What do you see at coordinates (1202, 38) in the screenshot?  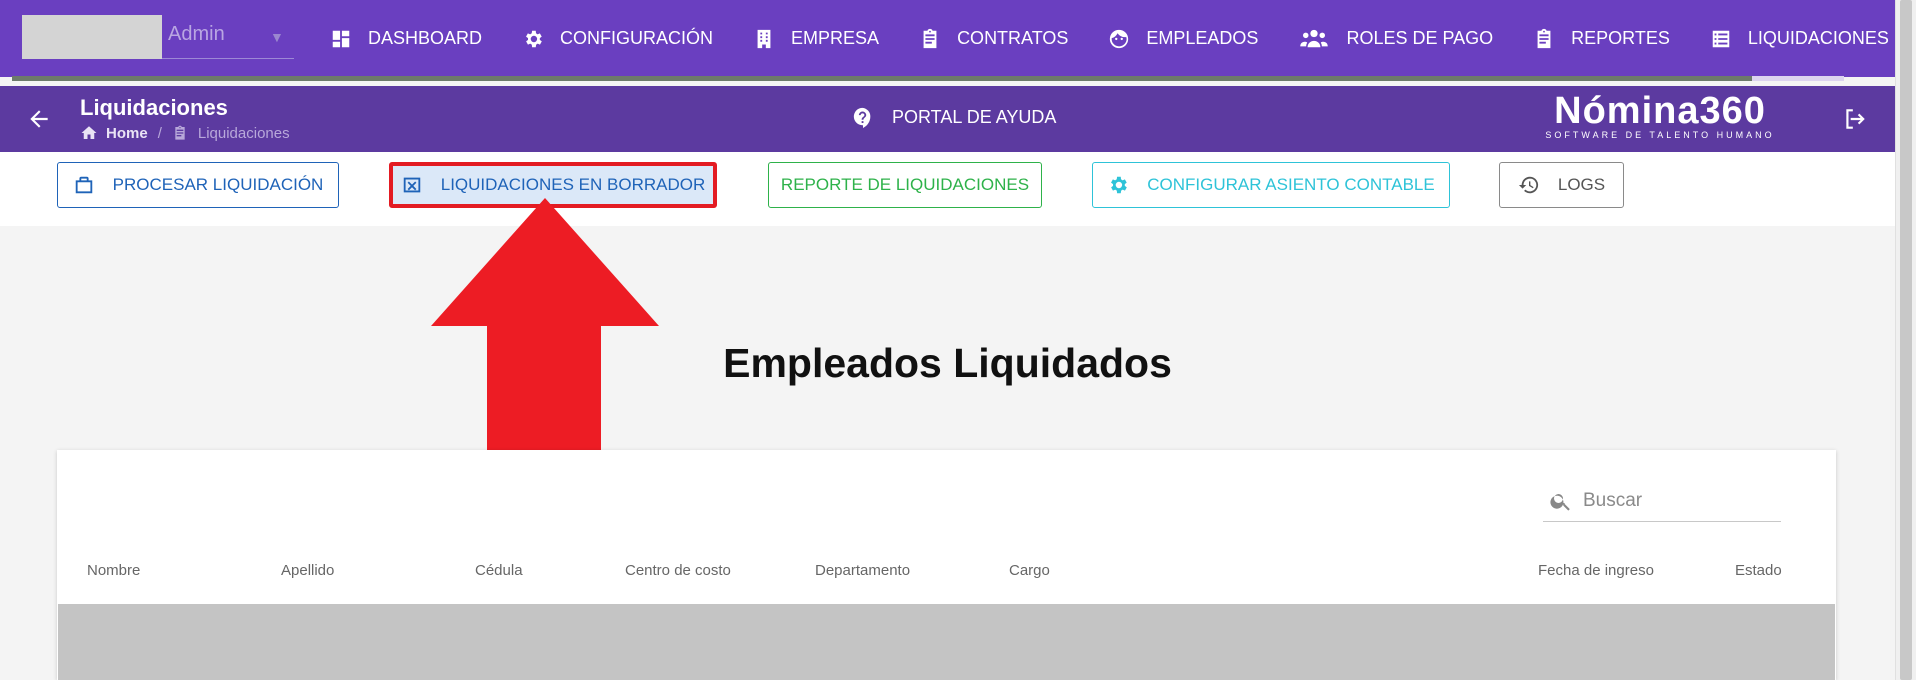 I see `nav-label: EMPLEADOS` at bounding box center [1202, 38].